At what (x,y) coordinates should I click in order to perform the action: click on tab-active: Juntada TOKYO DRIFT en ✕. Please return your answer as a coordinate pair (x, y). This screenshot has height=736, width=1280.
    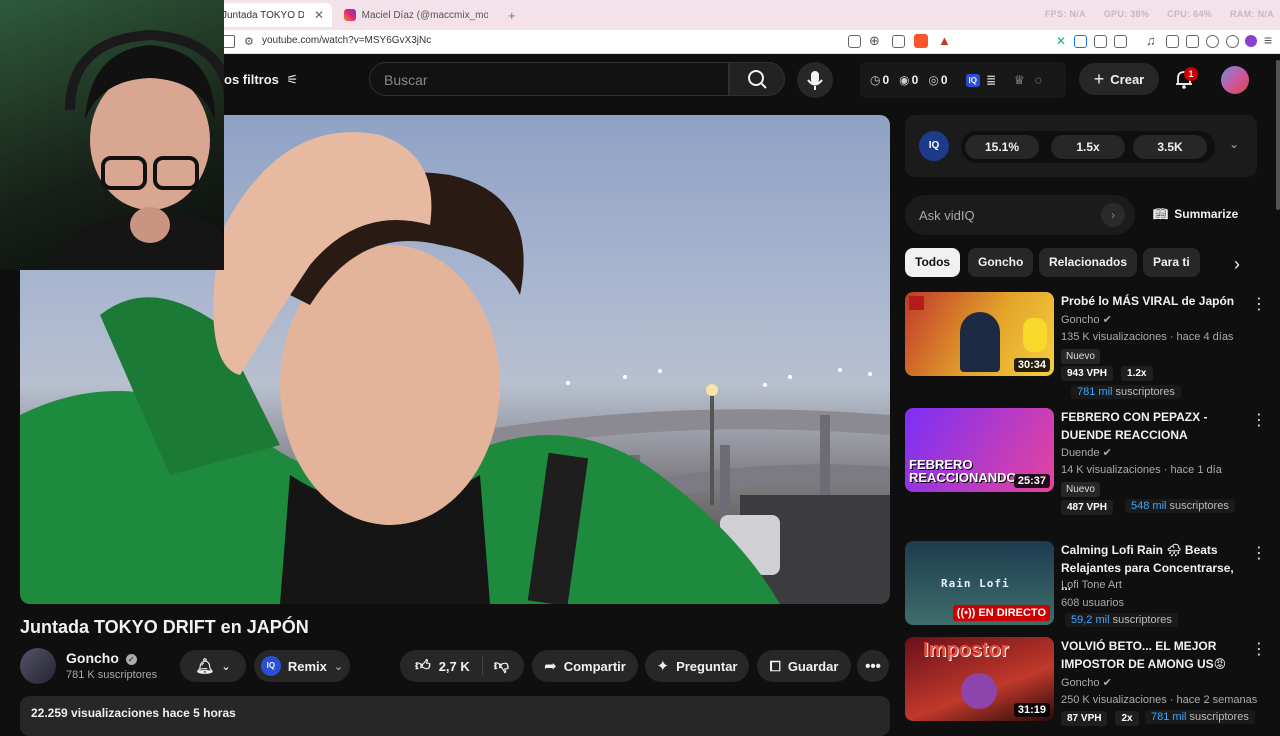
    Looking at the image, I should click on (273, 15).